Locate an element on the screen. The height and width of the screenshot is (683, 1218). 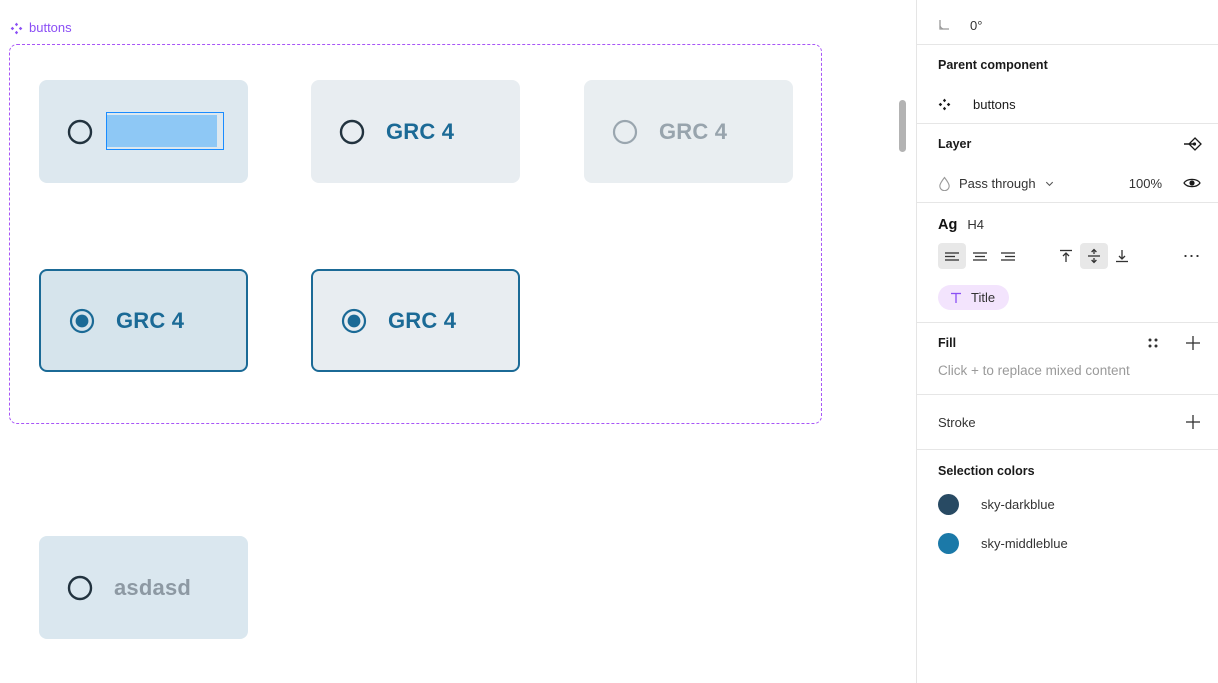
layer-controls-row: Pass through 100% is located at coordinates (1067, 183).